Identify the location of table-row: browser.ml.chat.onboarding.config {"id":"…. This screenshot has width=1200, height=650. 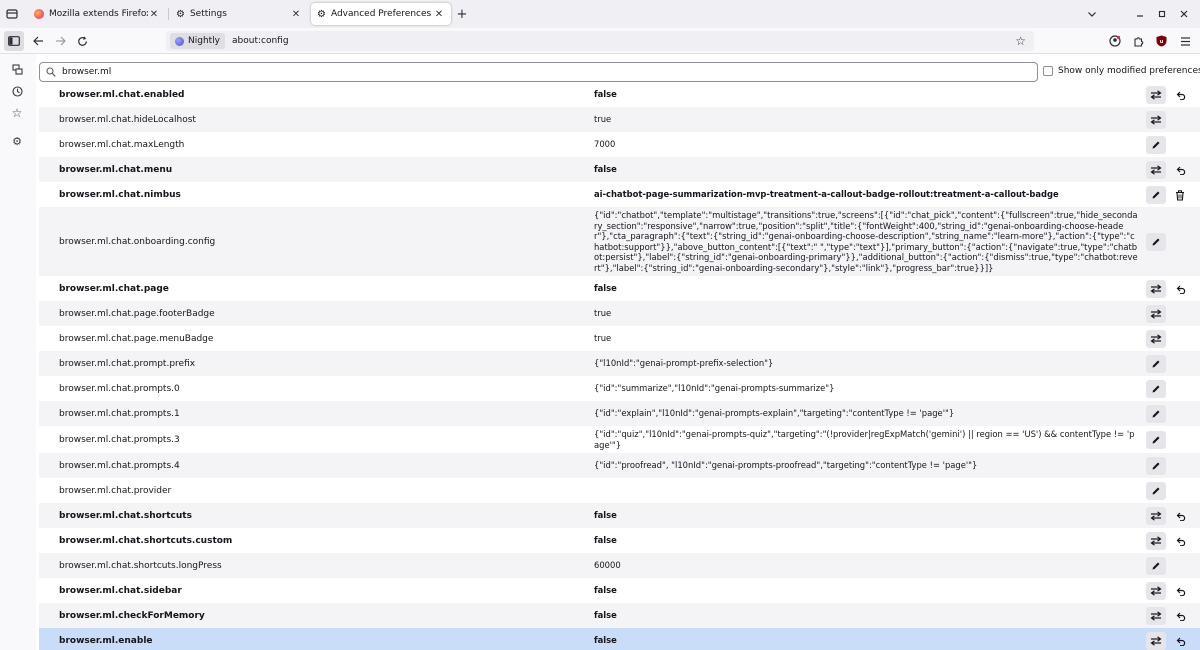
(619, 241).